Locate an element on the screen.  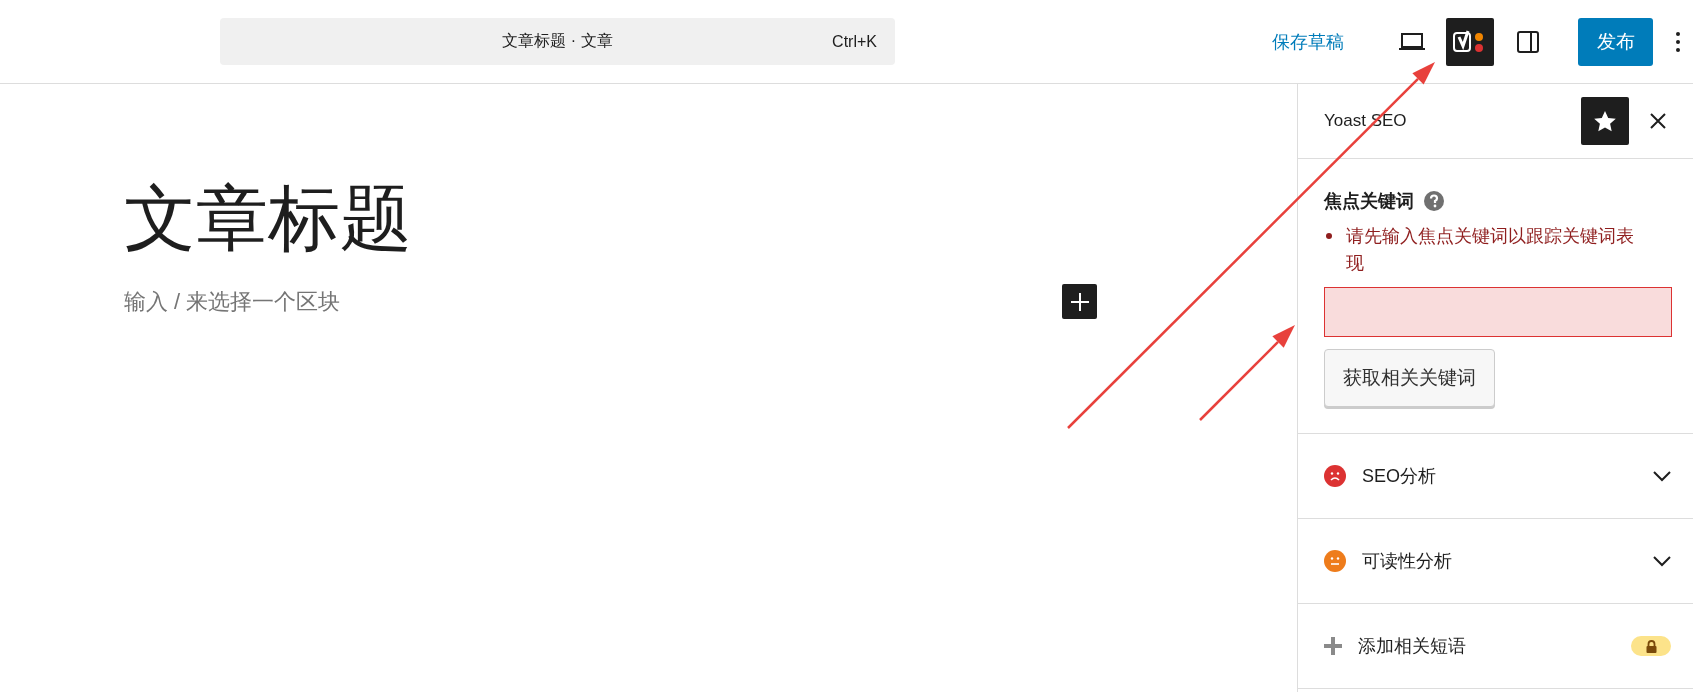
lock-icon is located at coordinates (1651, 646).